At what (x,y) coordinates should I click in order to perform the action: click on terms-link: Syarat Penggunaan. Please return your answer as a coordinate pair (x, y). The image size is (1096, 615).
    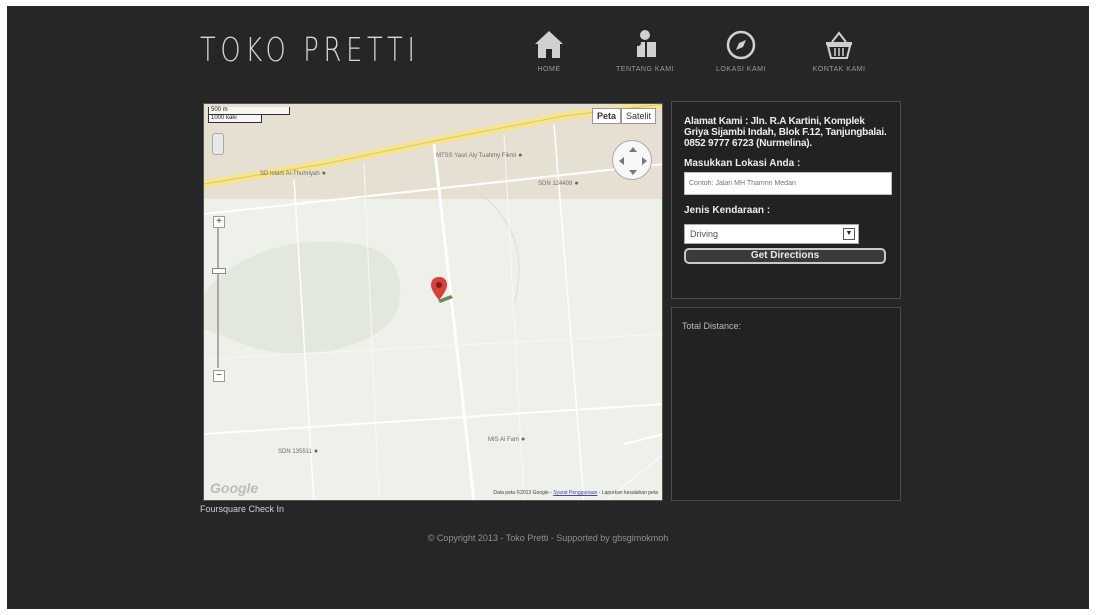
    Looking at the image, I should click on (575, 493).